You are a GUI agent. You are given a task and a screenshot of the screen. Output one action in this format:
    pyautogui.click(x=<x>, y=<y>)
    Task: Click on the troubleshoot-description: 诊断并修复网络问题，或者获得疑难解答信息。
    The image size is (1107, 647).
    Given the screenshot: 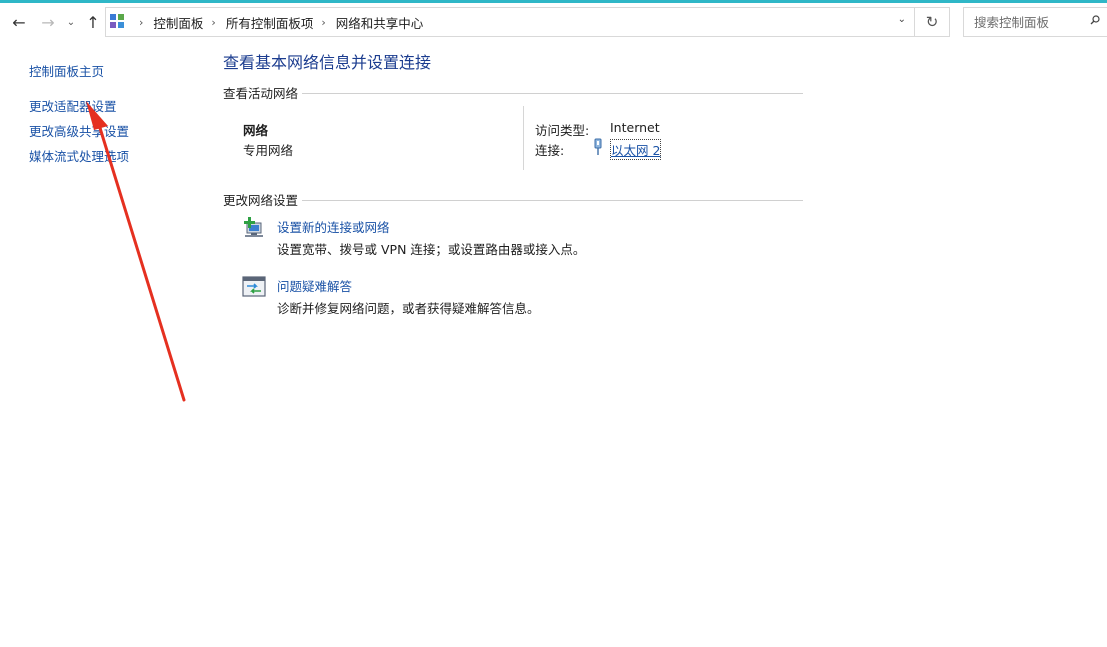 What is the action you would take?
    pyautogui.click(x=408, y=308)
    